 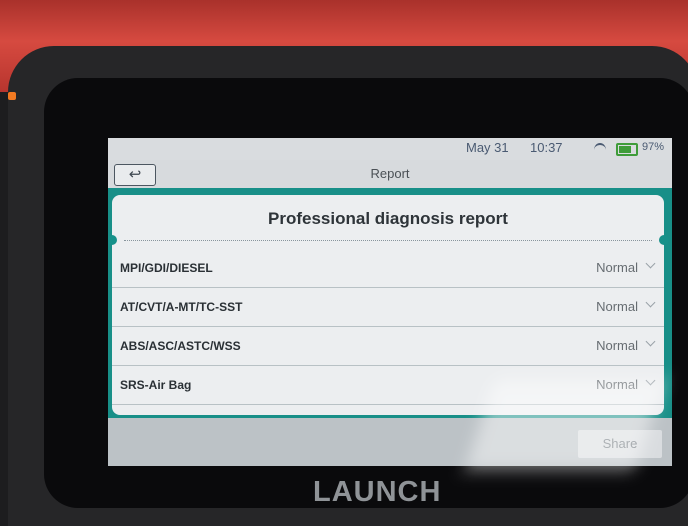 What do you see at coordinates (112, 240) in the screenshot?
I see `left-notch` at bounding box center [112, 240].